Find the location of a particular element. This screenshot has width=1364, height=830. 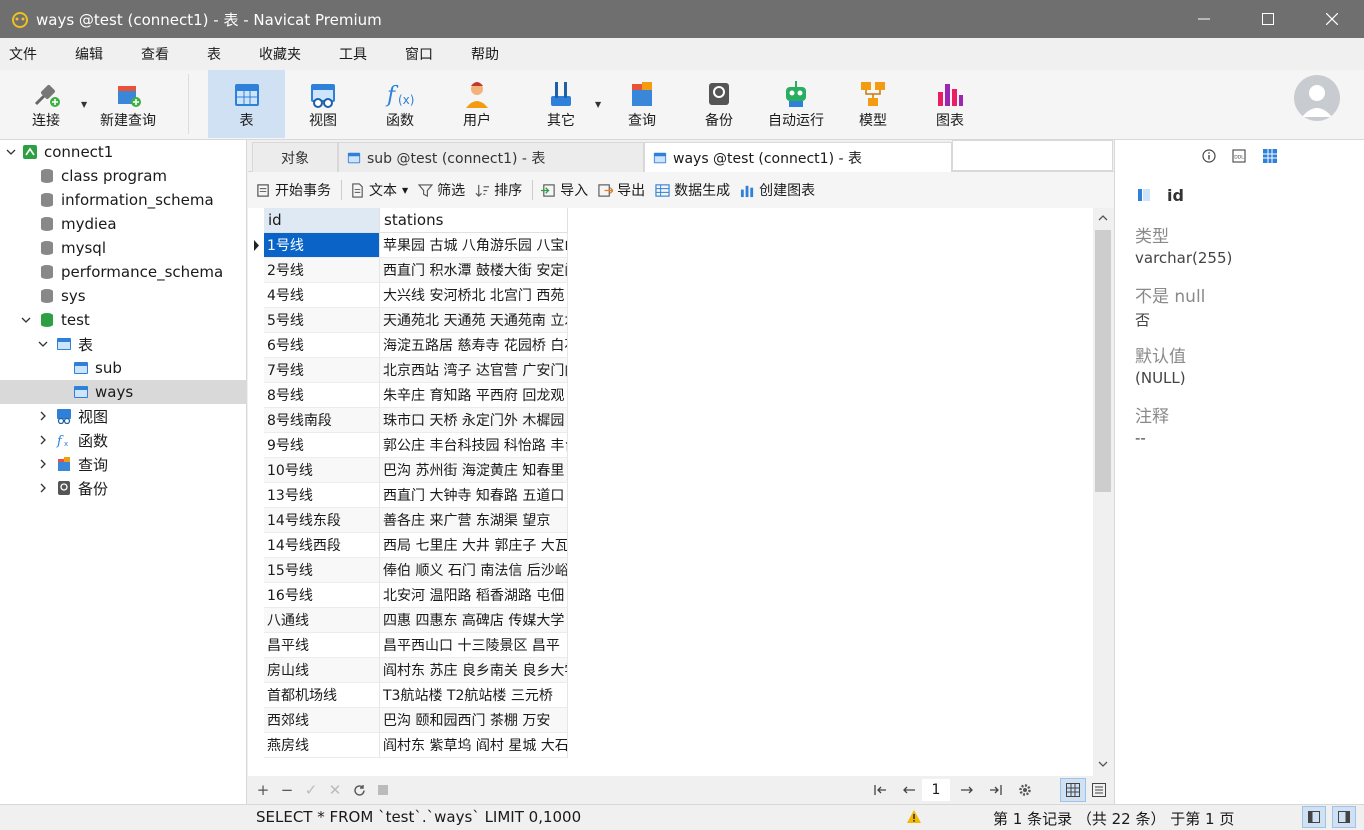

table-row: 14号线东段 善各庄 来广营 东湖渠 望京 is located at coordinates (408, 520).